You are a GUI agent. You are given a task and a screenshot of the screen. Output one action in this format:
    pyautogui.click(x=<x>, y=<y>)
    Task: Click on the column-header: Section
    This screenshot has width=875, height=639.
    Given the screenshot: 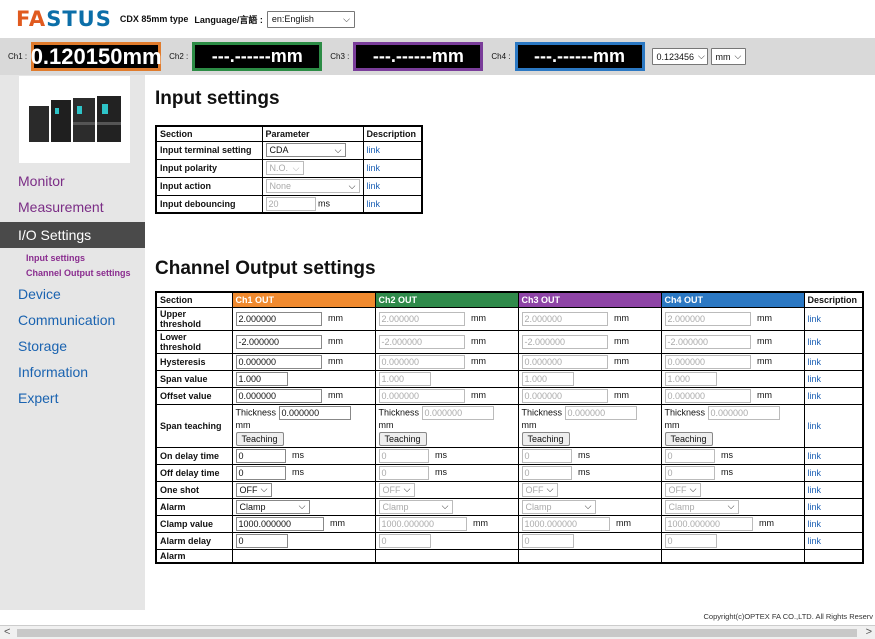 What is the action you would take?
    pyautogui.click(x=194, y=299)
    